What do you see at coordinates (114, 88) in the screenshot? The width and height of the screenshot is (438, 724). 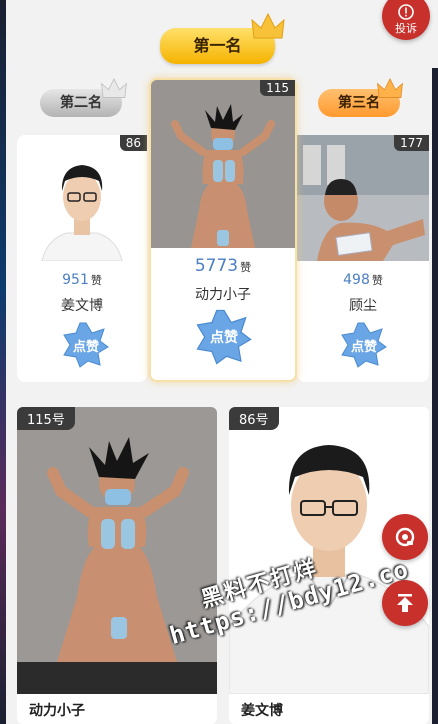 I see `silver-crown-icon` at bounding box center [114, 88].